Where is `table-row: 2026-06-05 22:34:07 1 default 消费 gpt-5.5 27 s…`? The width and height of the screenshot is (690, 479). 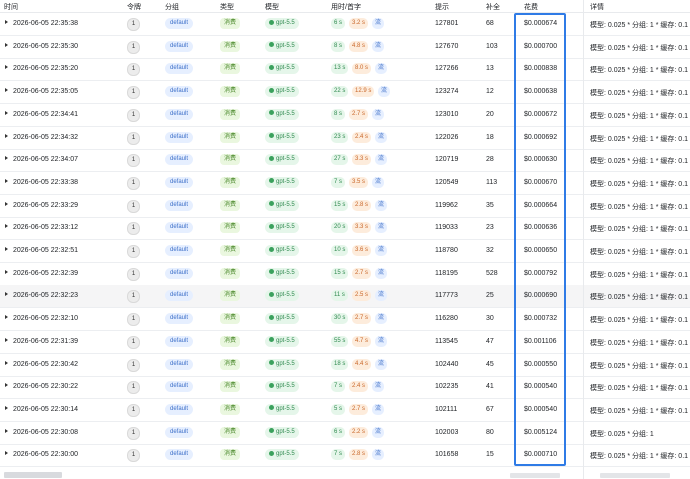
table-row: 2026-06-05 22:34:07 1 default 消费 gpt-5.5 27 s… is located at coordinates (345, 161).